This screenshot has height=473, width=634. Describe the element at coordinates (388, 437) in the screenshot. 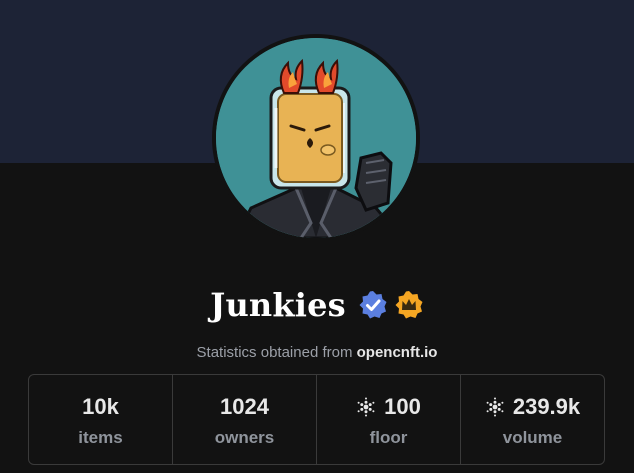

I see `stat-floor-label: floor` at that location.